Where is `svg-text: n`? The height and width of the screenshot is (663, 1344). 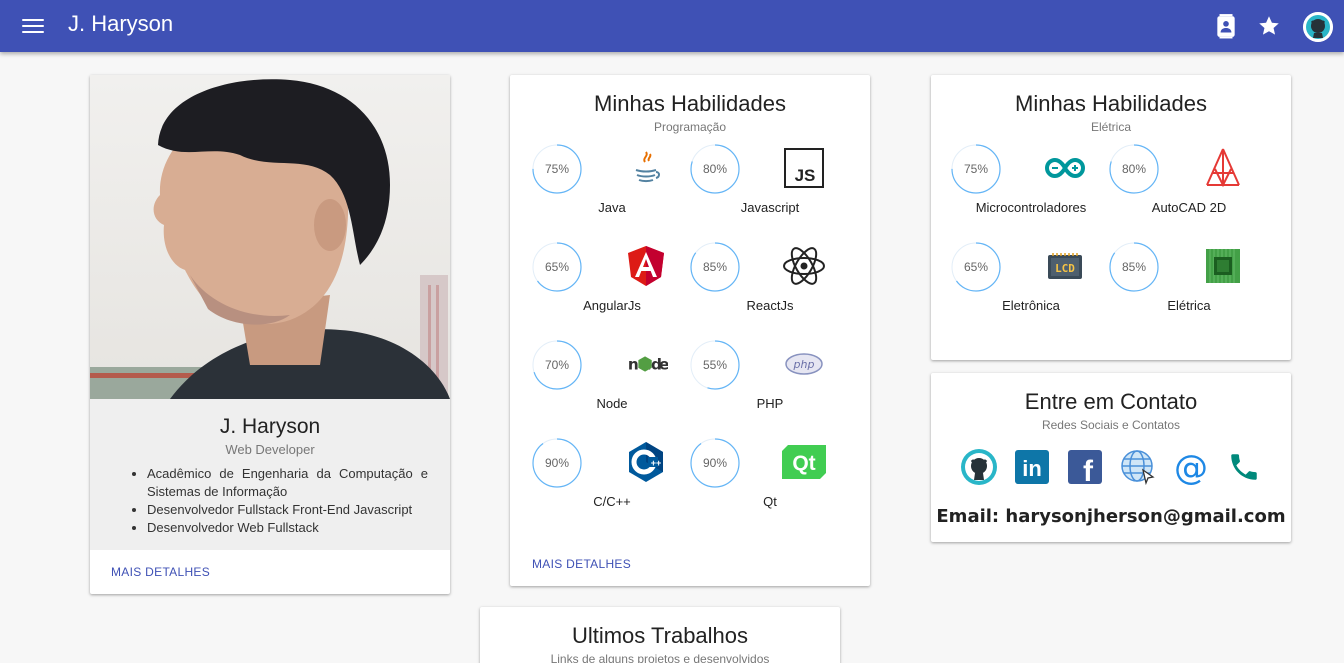
svg-text: n is located at coordinates (633, 365).